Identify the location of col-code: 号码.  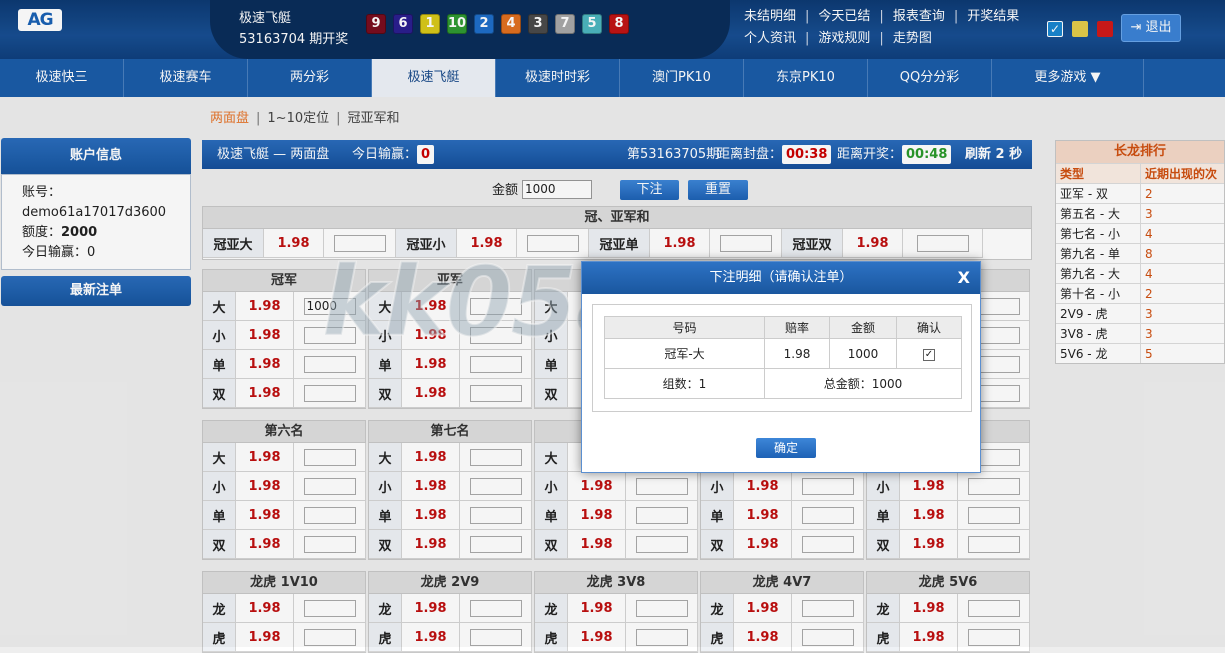
(684, 327).